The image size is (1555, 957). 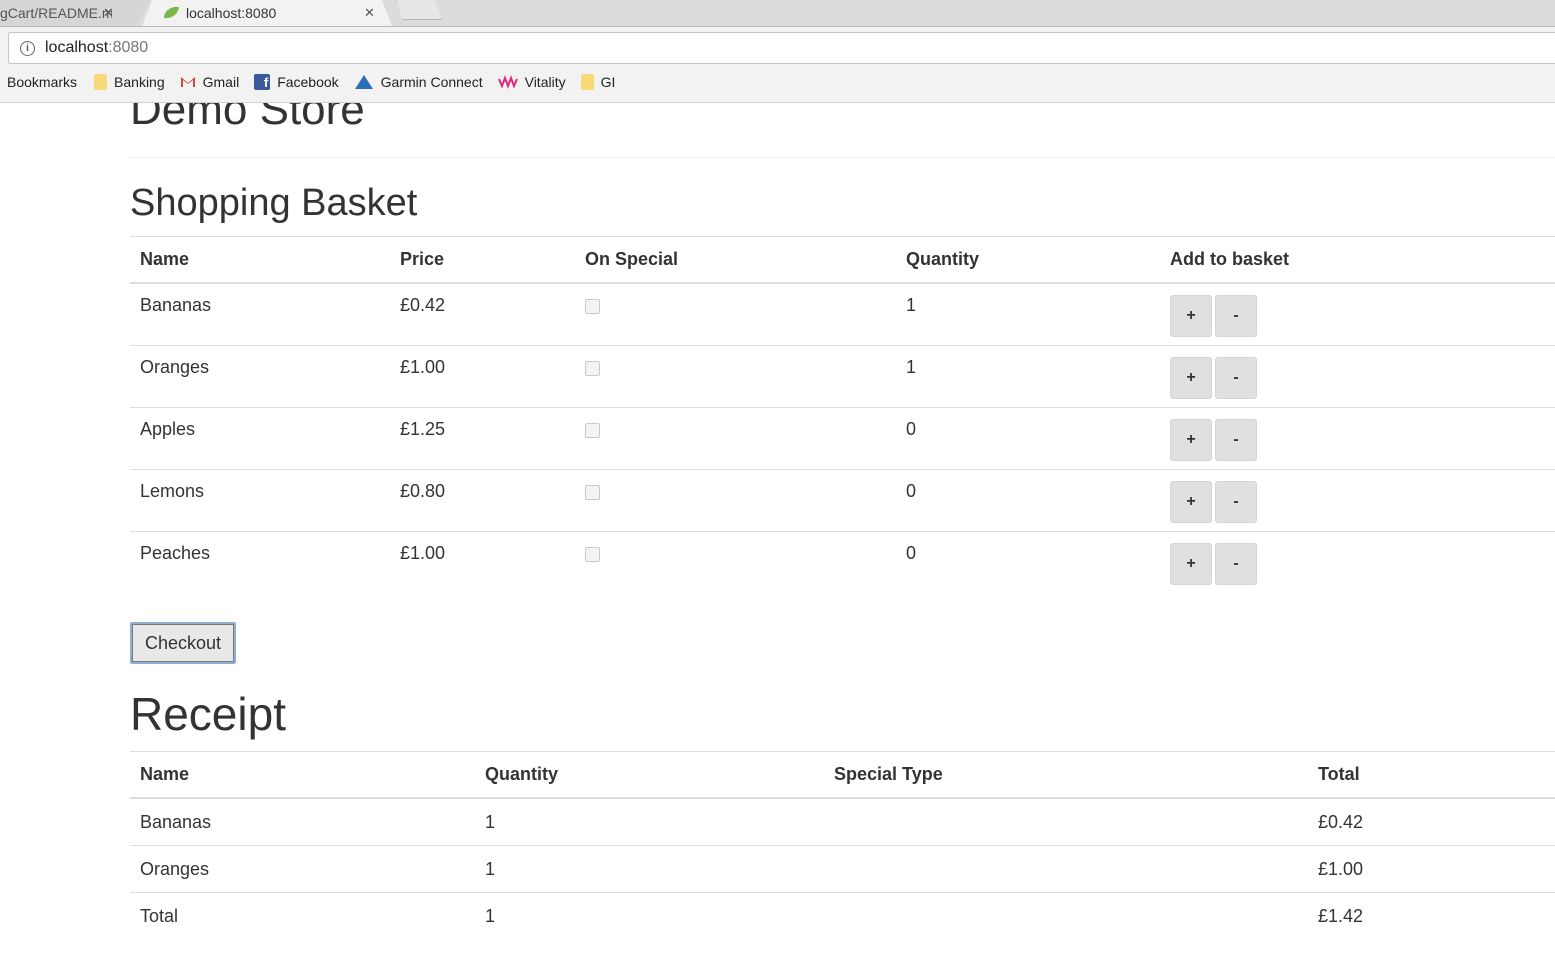 What do you see at coordinates (482, 313) in the screenshot?
I see `item-price: £0.42` at bounding box center [482, 313].